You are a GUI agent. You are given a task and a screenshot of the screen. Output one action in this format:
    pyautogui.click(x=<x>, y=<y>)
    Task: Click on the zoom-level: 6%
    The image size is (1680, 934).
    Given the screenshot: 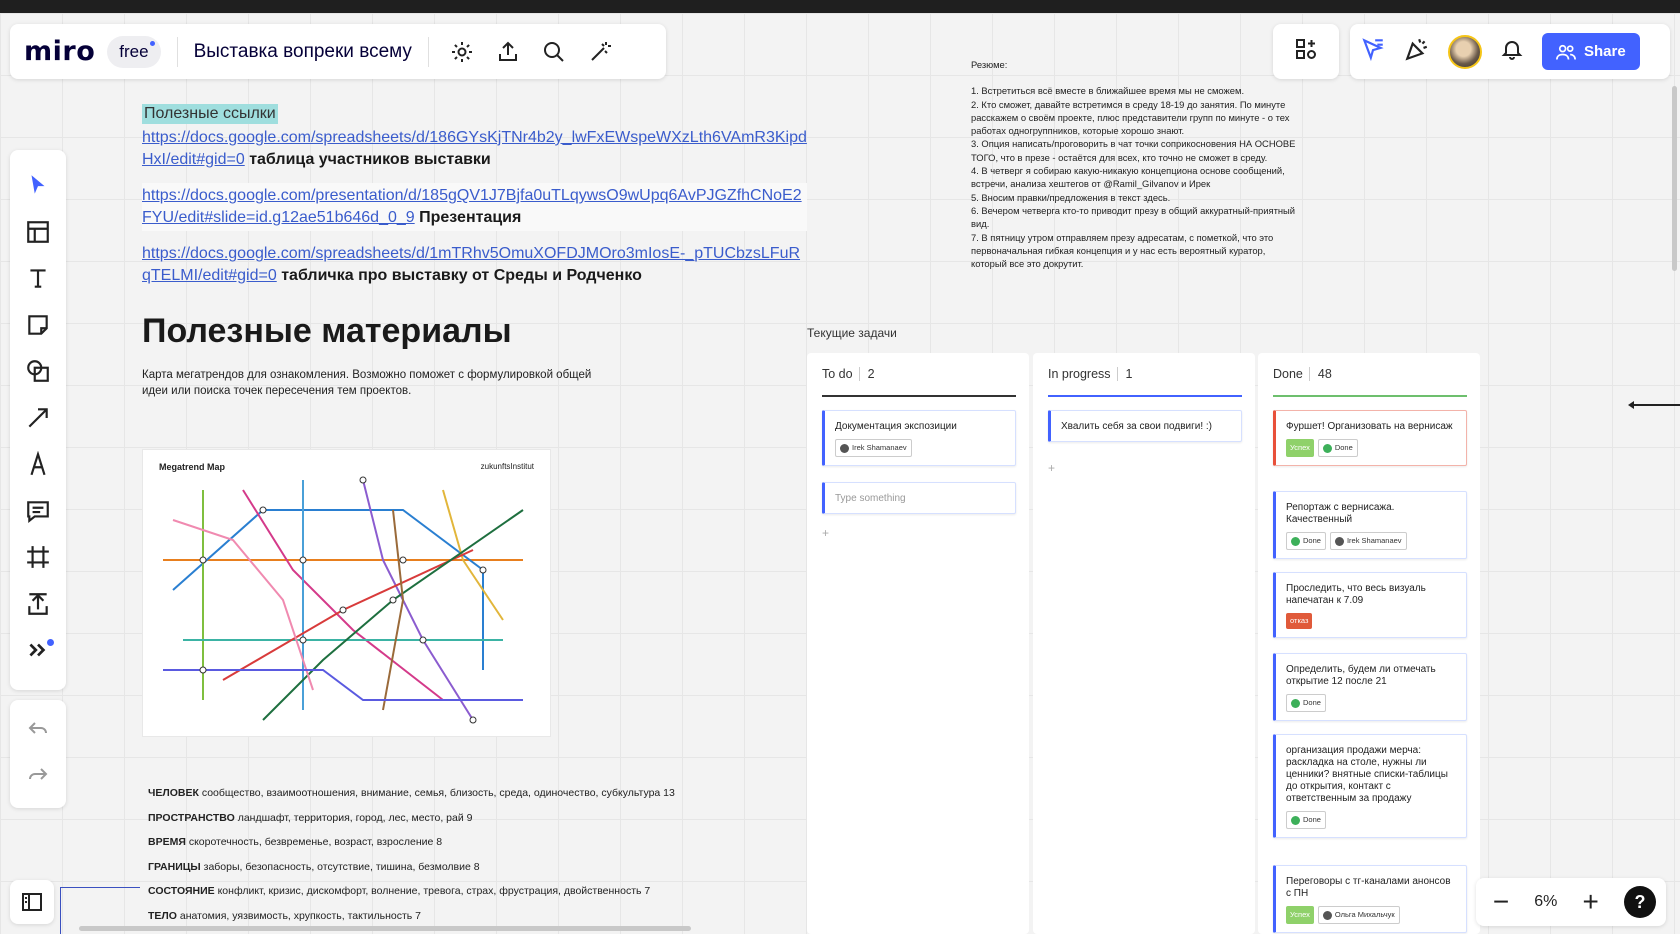 What is the action you would take?
    pyautogui.click(x=1545, y=902)
    